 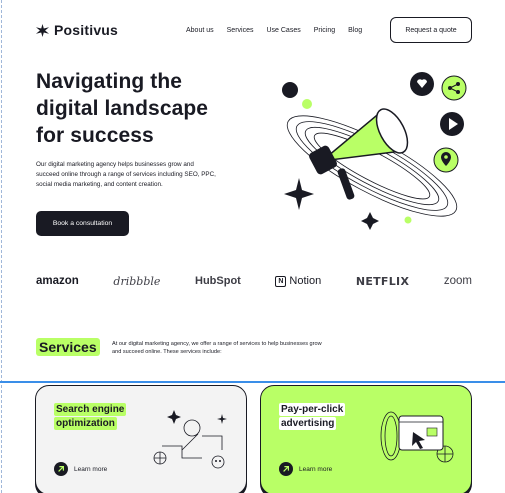 What do you see at coordinates (109, 81) in the screenshot?
I see `hero-title-line: Navigating the` at bounding box center [109, 81].